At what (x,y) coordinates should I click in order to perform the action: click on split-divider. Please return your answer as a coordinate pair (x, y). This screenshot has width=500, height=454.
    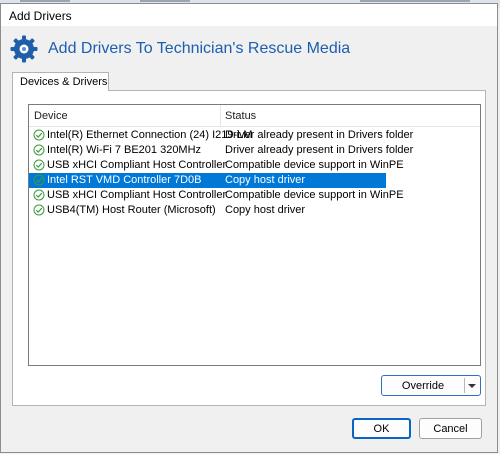
    Looking at the image, I should click on (464, 385).